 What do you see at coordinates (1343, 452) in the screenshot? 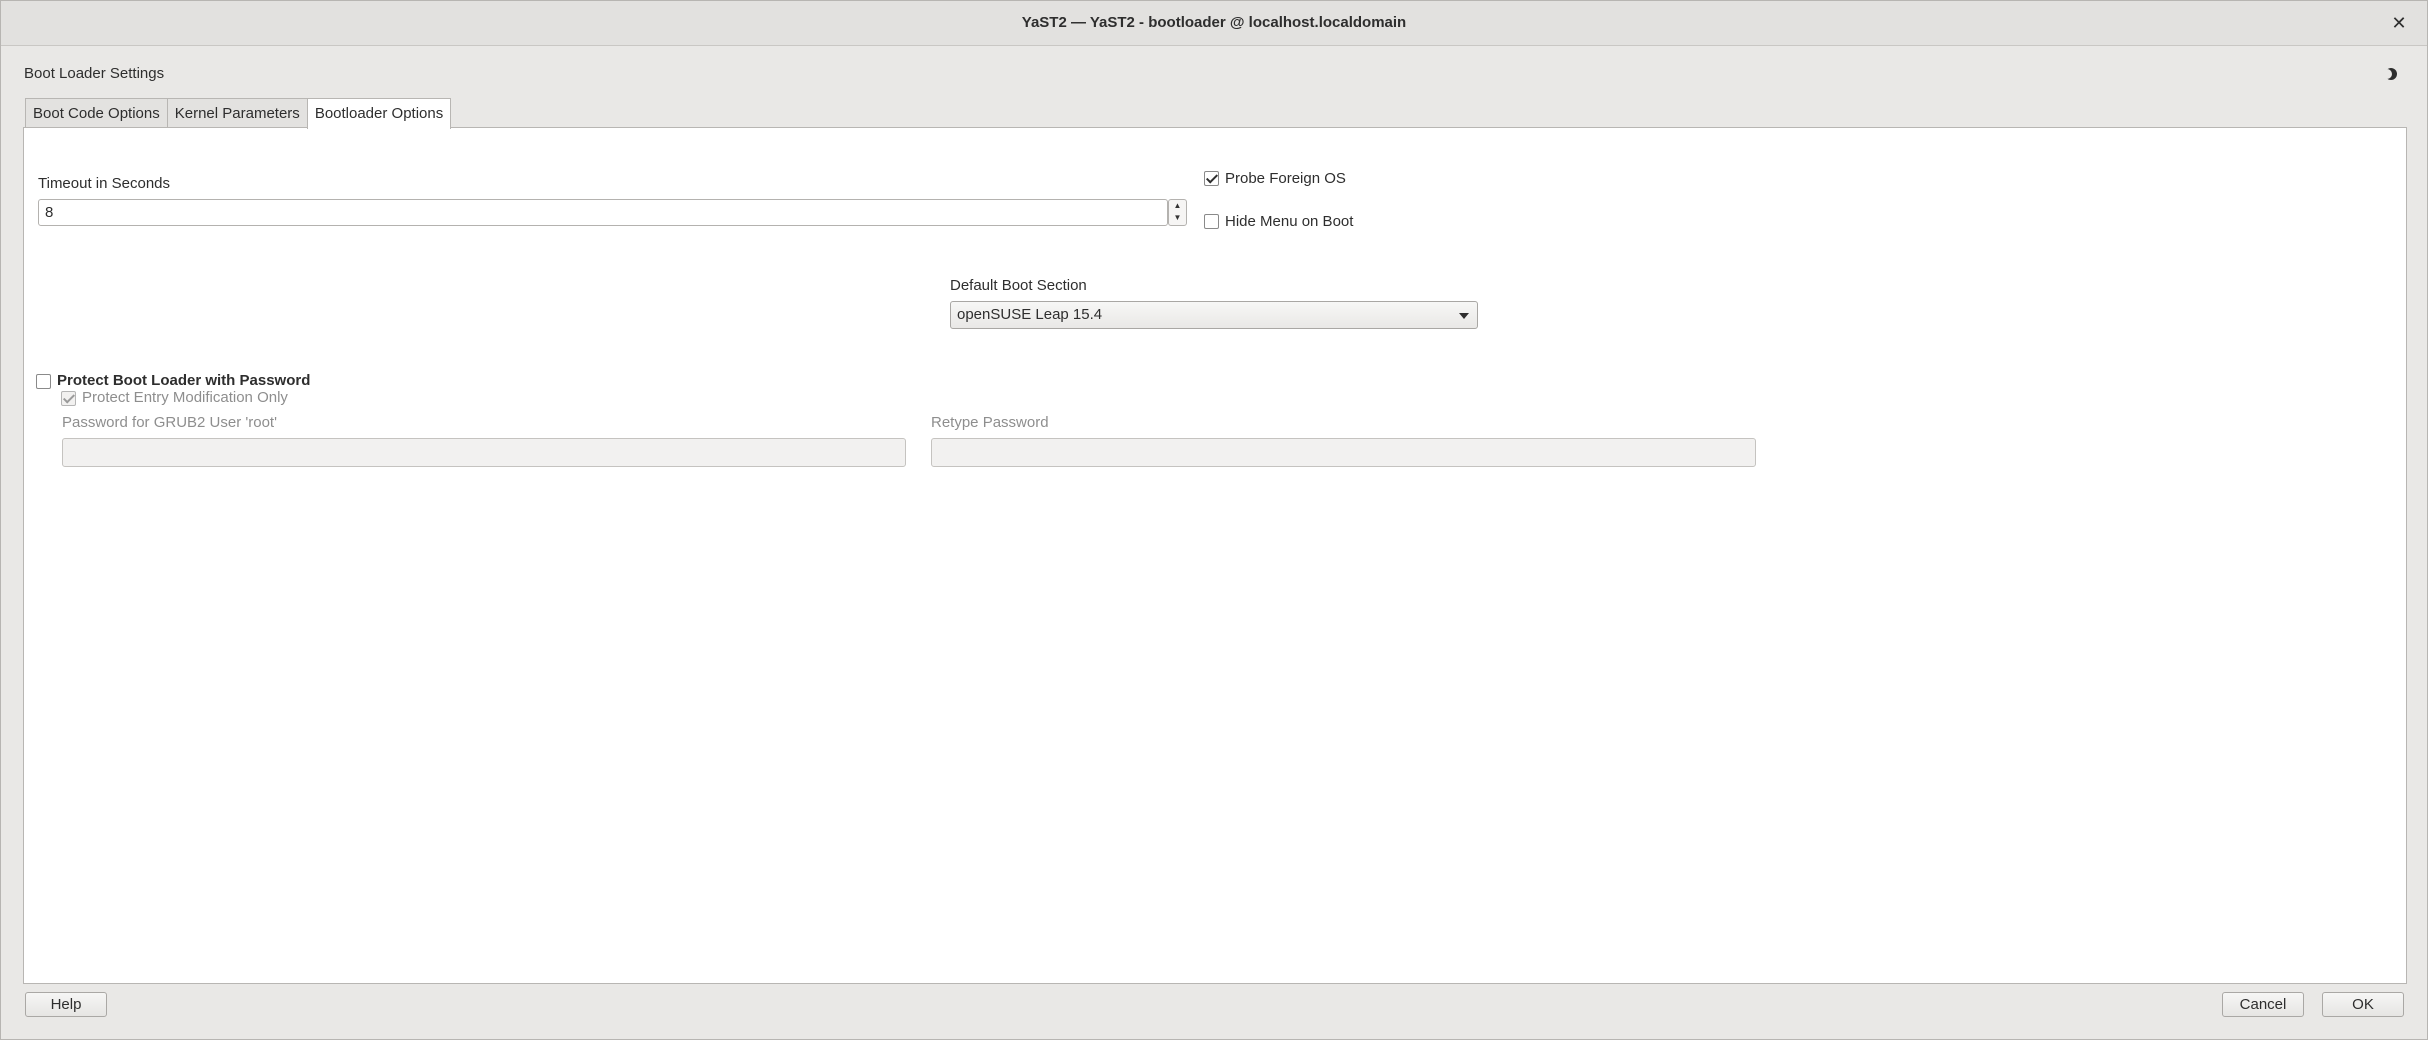
I see `retype-password-input` at bounding box center [1343, 452].